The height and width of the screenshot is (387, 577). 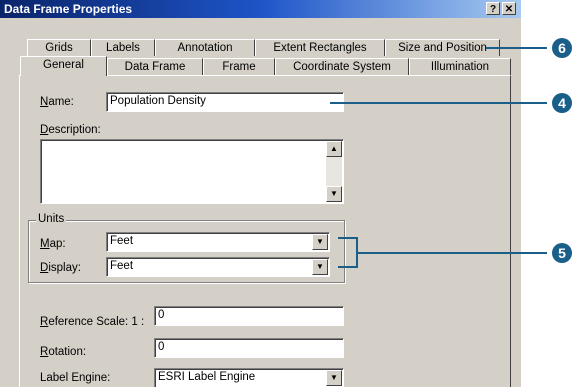 What do you see at coordinates (63, 352) in the screenshot?
I see `rotation-label: Rotation:` at bounding box center [63, 352].